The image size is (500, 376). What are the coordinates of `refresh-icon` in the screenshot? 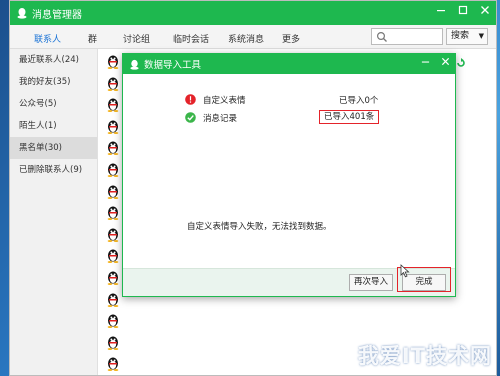 It's located at (461, 63).